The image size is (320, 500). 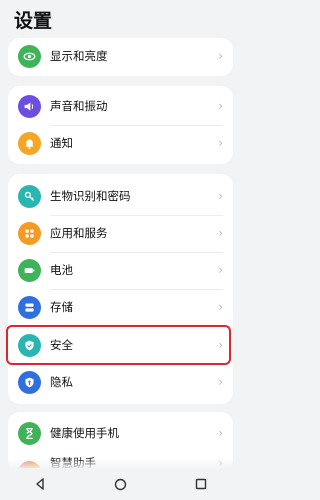 I want to click on key-icon, so click(x=29, y=196).